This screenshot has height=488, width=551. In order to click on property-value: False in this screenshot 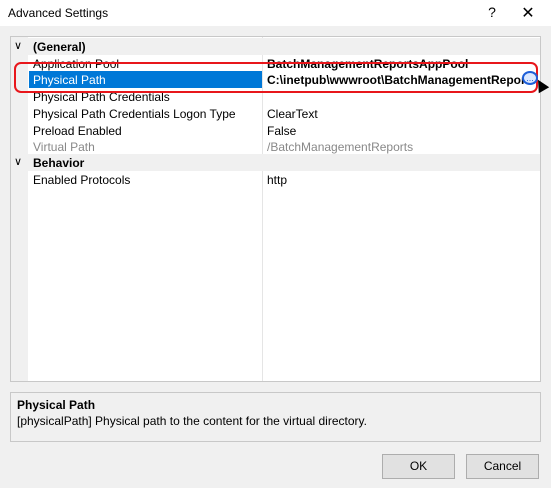, I will do `click(281, 131)`.